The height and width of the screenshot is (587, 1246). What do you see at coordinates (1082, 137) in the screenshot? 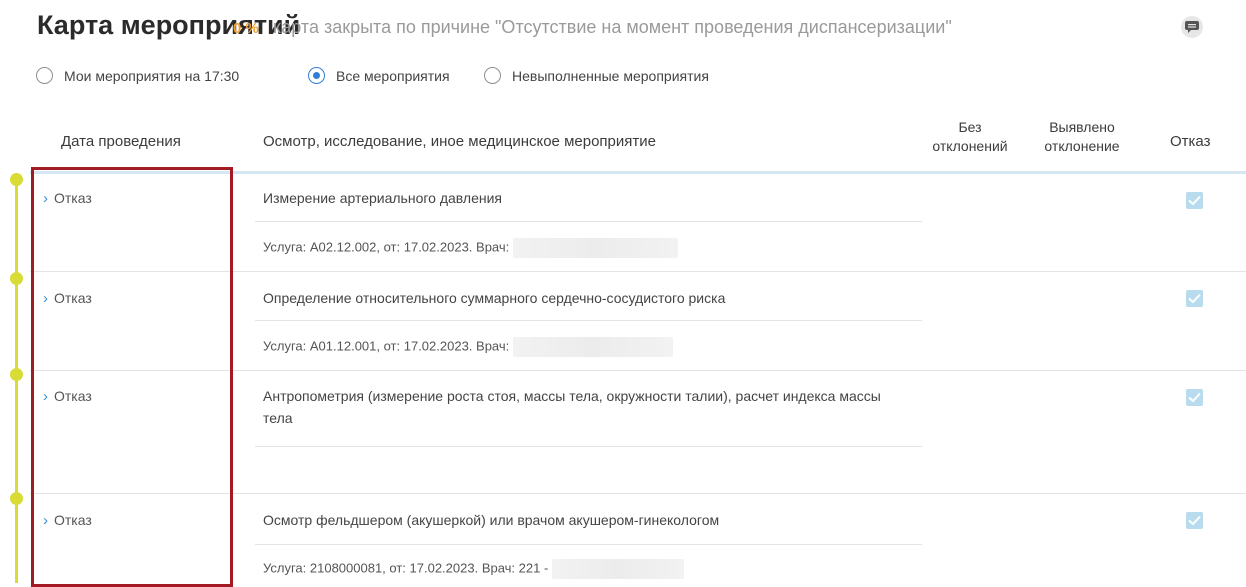
I see `column-header-deviation: Выявлено отклонение` at bounding box center [1082, 137].